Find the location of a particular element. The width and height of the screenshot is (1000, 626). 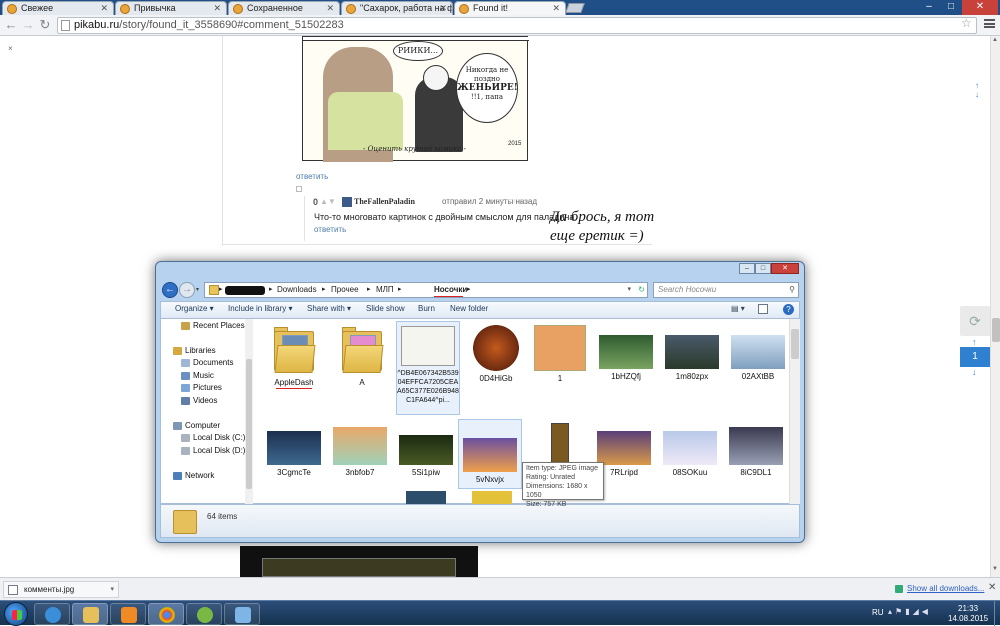

nav-videos: Videos is located at coordinates (199, 400).